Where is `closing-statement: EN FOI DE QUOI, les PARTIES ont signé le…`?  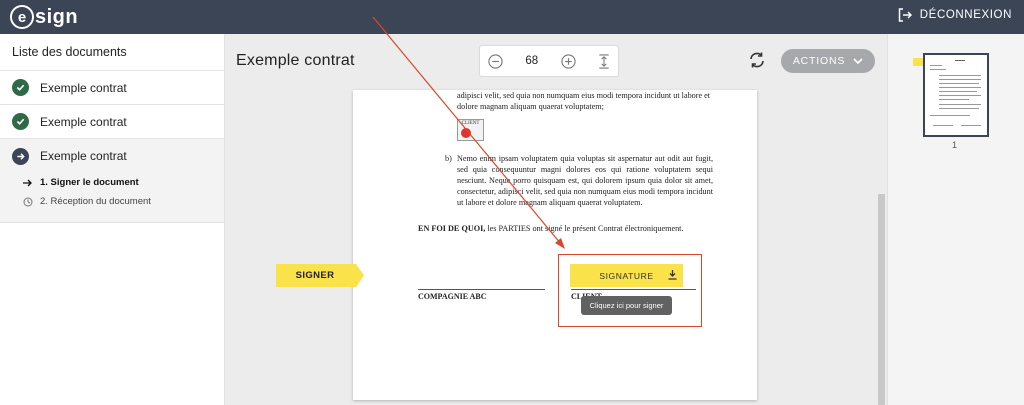
closing-statement: EN FOI DE QUOI, les PARTIES ont signé le… is located at coordinates (551, 228).